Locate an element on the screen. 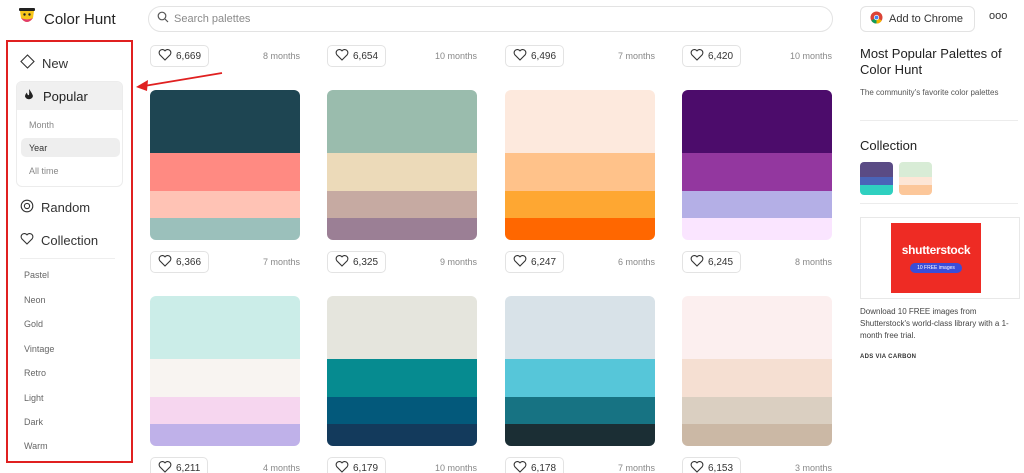 The width and height of the screenshot is (1024, 473). tag-warm: Warm is located at coordinates (36, 446).